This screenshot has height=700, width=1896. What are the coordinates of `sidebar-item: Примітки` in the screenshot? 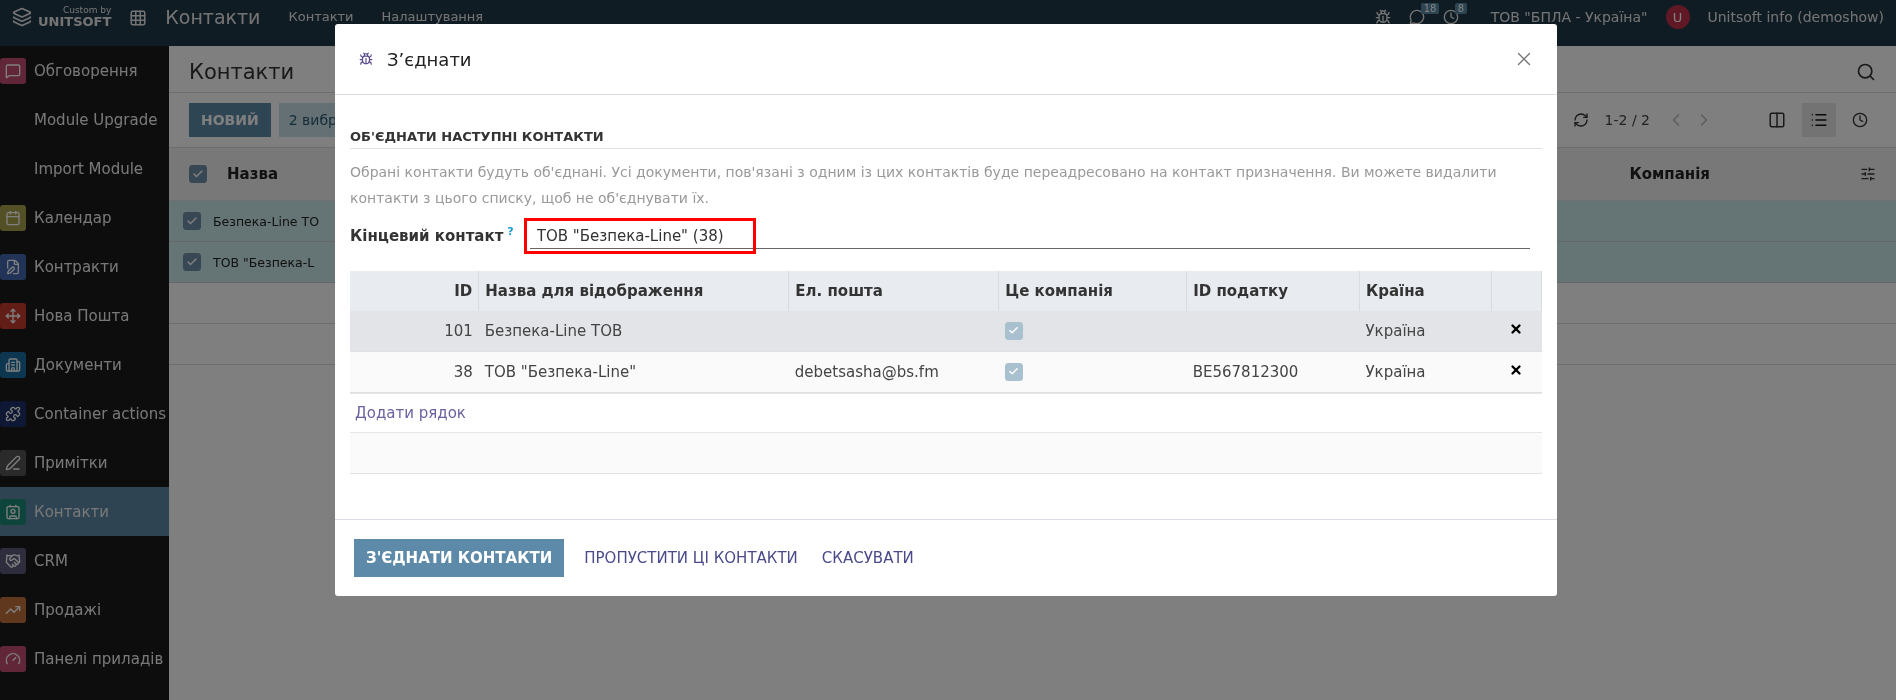 It's located at (84, 462).